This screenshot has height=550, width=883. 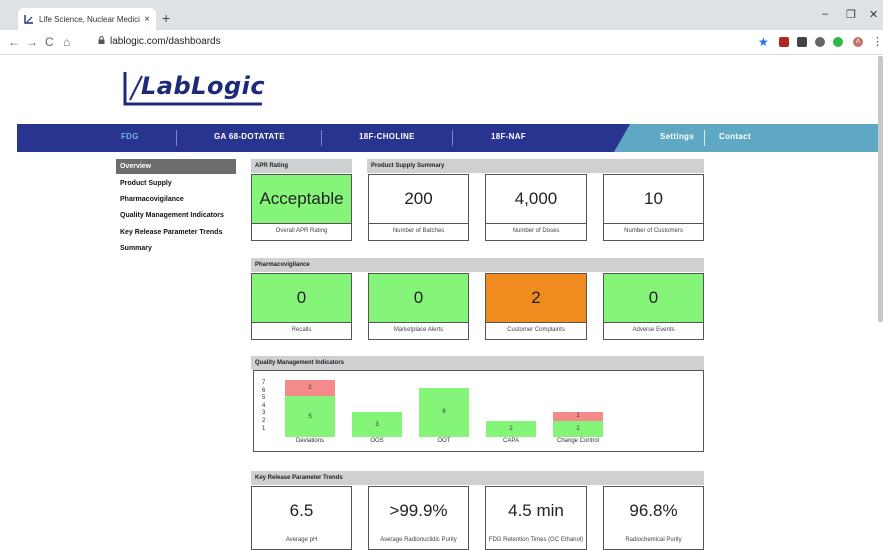 What do you see at coordinates (508, 136) in the screenshot?
I see `nav-18f-naf: 18F-NAF` at bounding box center [508, 136].